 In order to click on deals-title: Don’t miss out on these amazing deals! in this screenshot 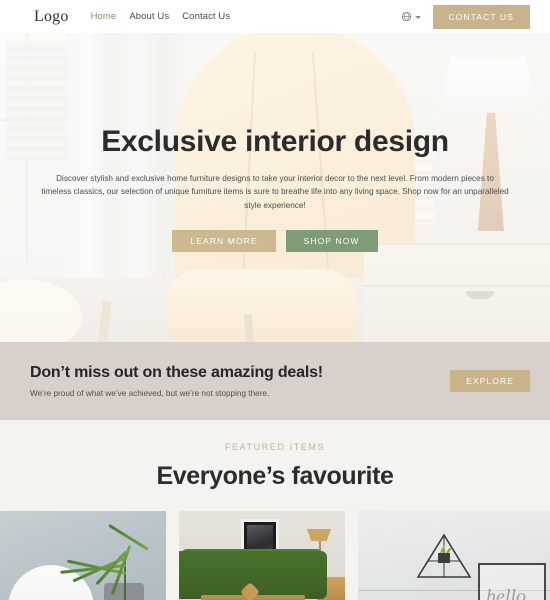, I will do `click(176, 372)`.